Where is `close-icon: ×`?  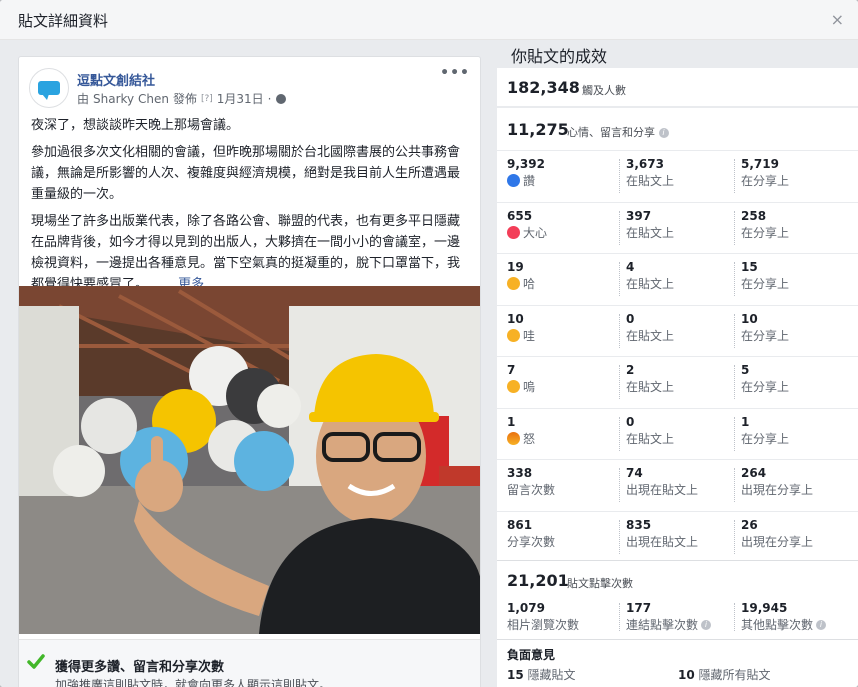 close-icon: × is located at coordinates (837, 19).